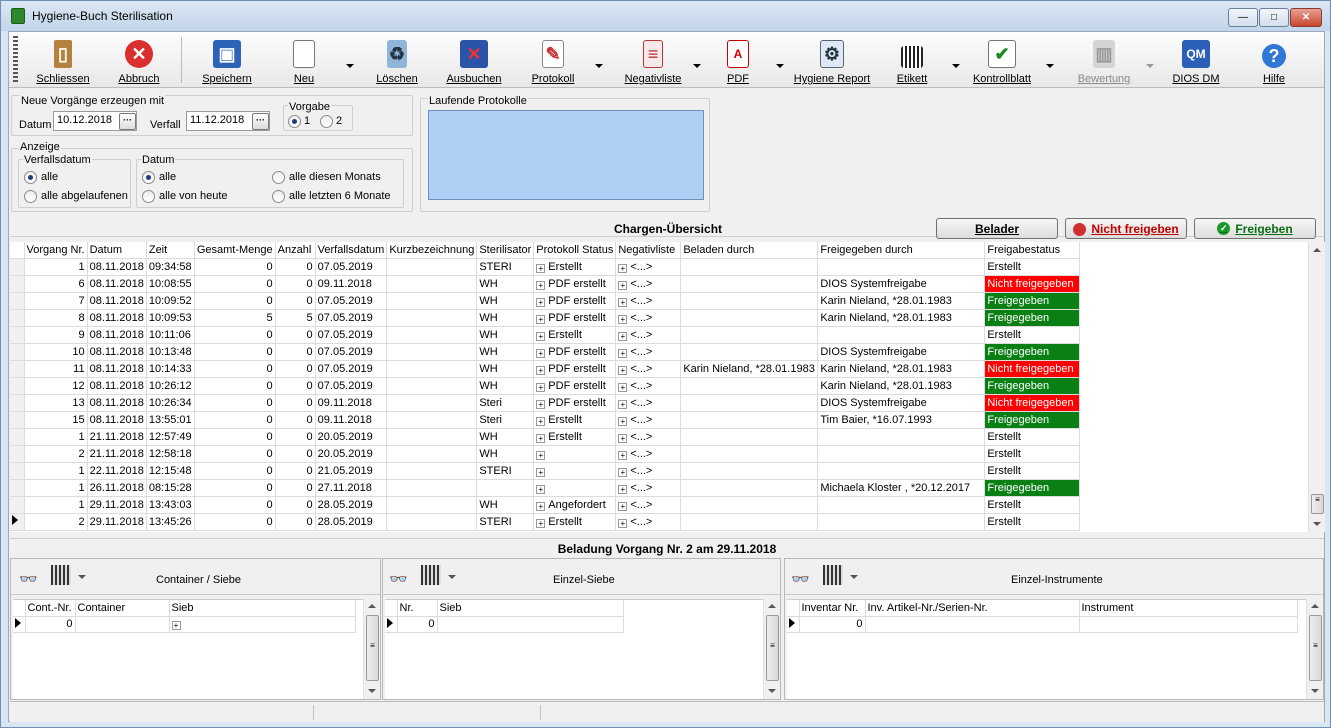 The image size is (1331, 728). I want to click on date-6months-radio, so click(278, 196).